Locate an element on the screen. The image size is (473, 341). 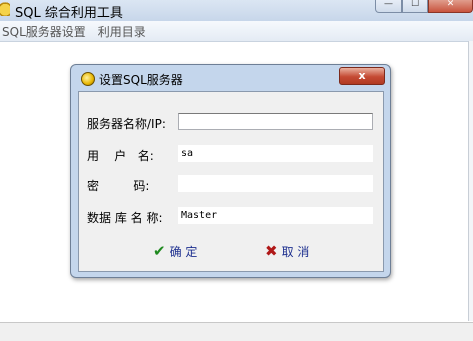
password-row: 密 码: is located at coordinates (231, 184).